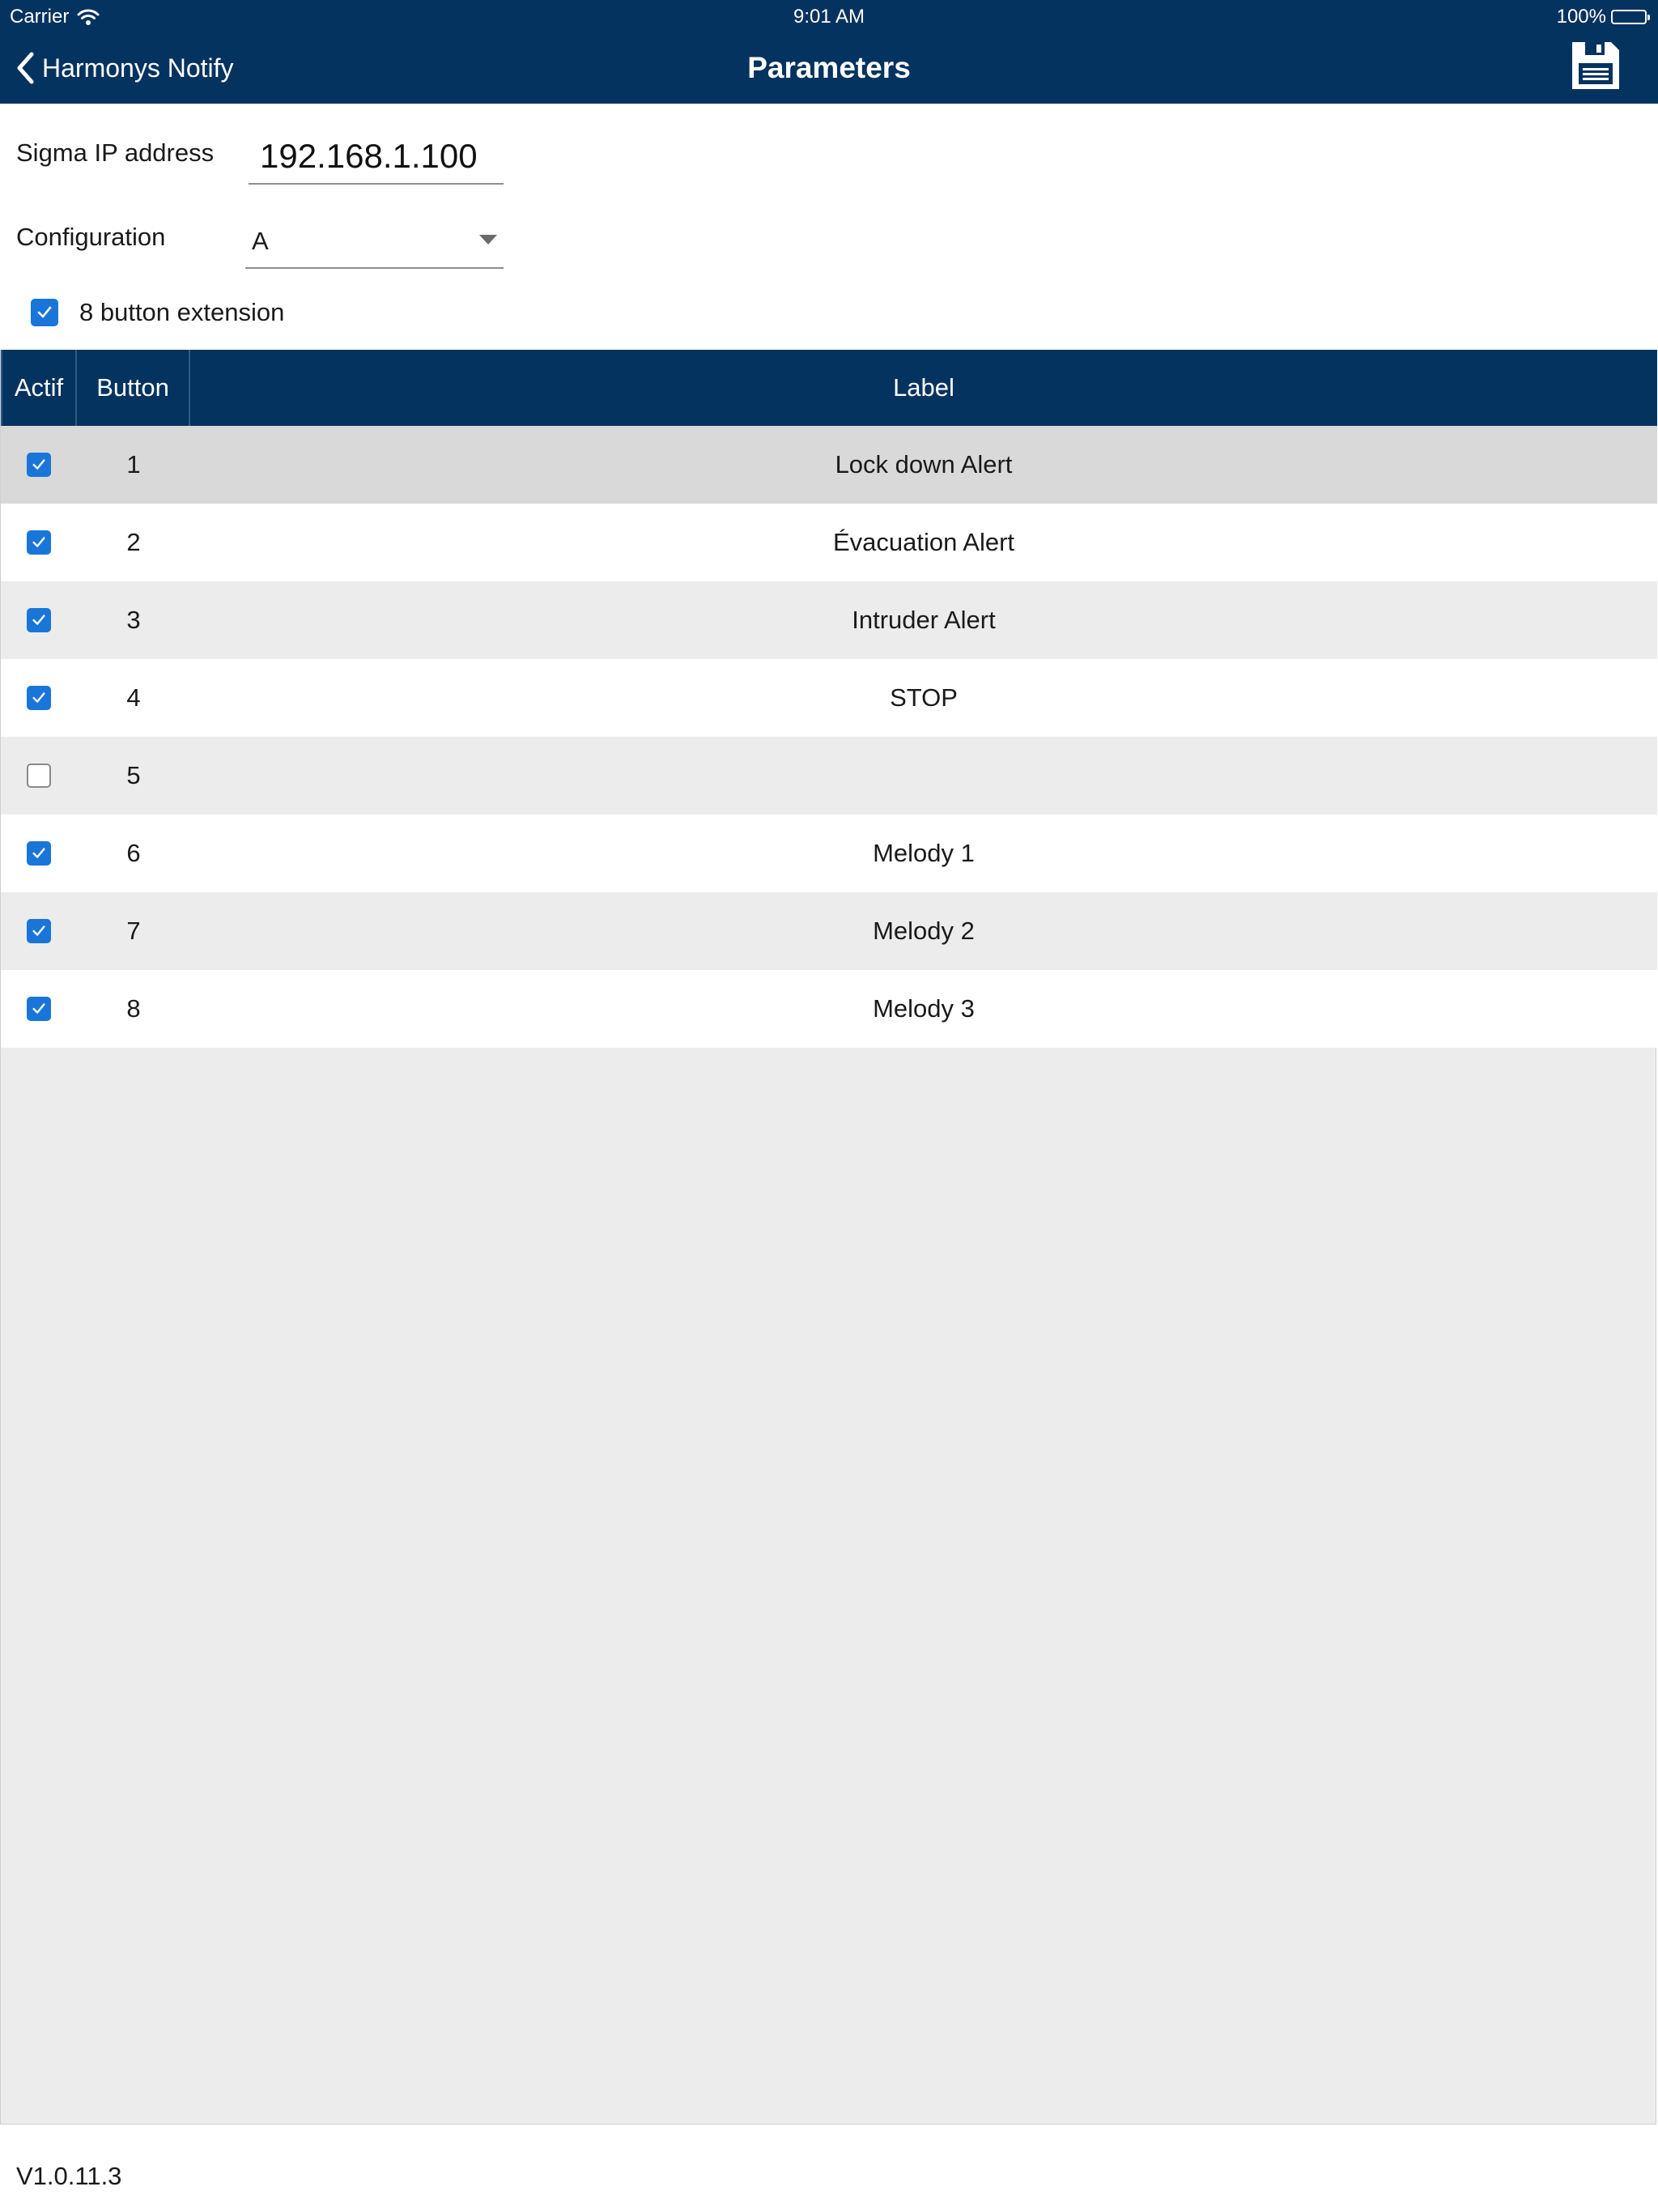 This screenshot has width=1658, height=2212. Describe the element at coordinates (923, 698) in the screenshot. I see `label-cell: STOP` at that location.